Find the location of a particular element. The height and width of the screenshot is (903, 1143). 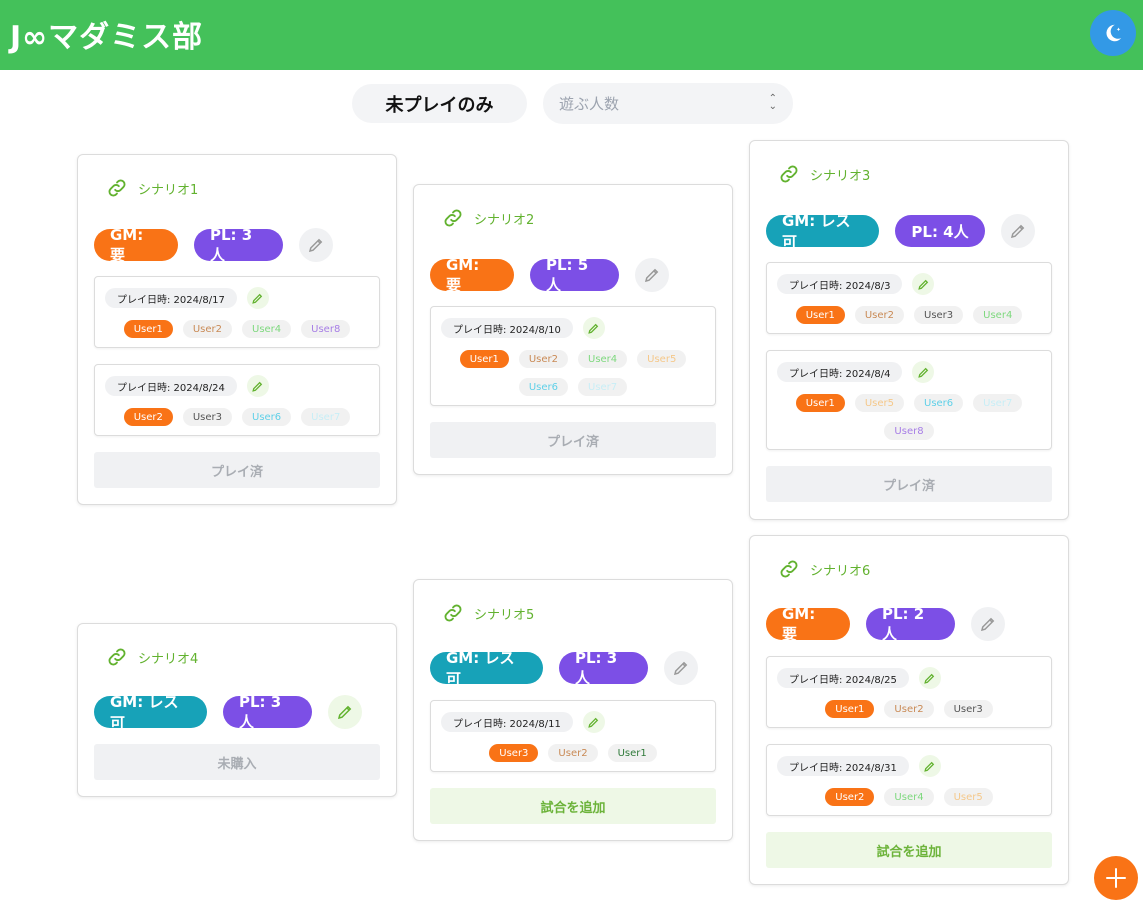

scenario-title-link: シナリオ2 is located at coordinates (488, 218).